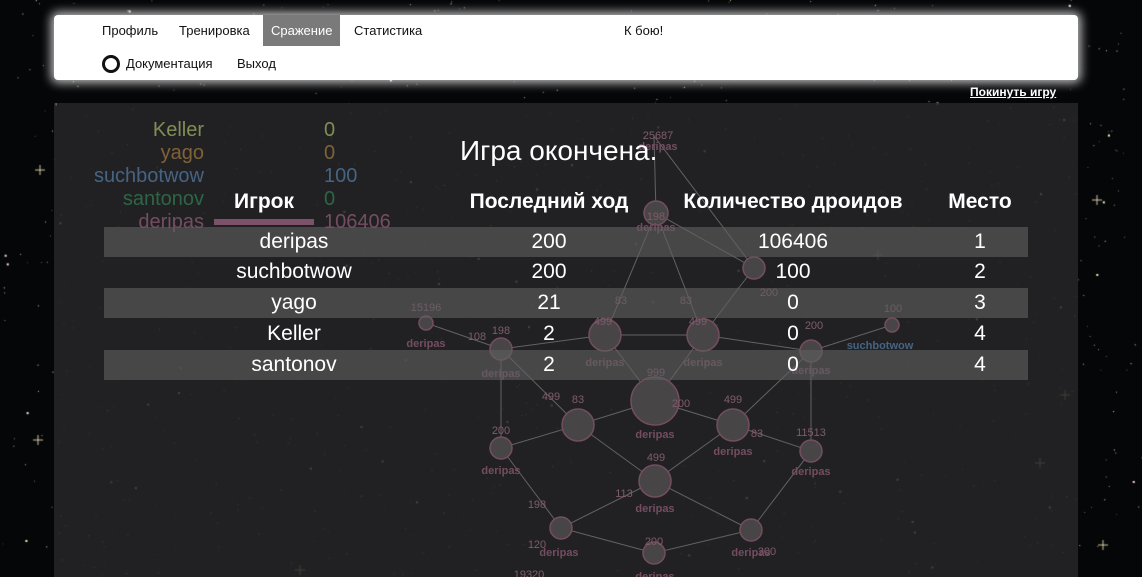 Image resolution: width=1142 pixels, height=577 pixels. I want to click on legend-name: suchbotwow, so click(148, 176).